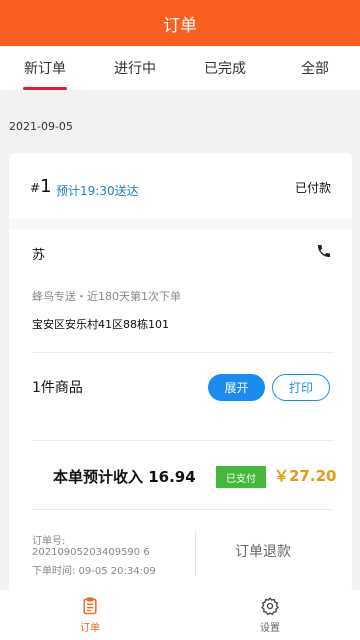  What do you see at coordinates (312, 188) in the screenshot?
I see `payment-status: 已付款` at bounding box center [312, 188].